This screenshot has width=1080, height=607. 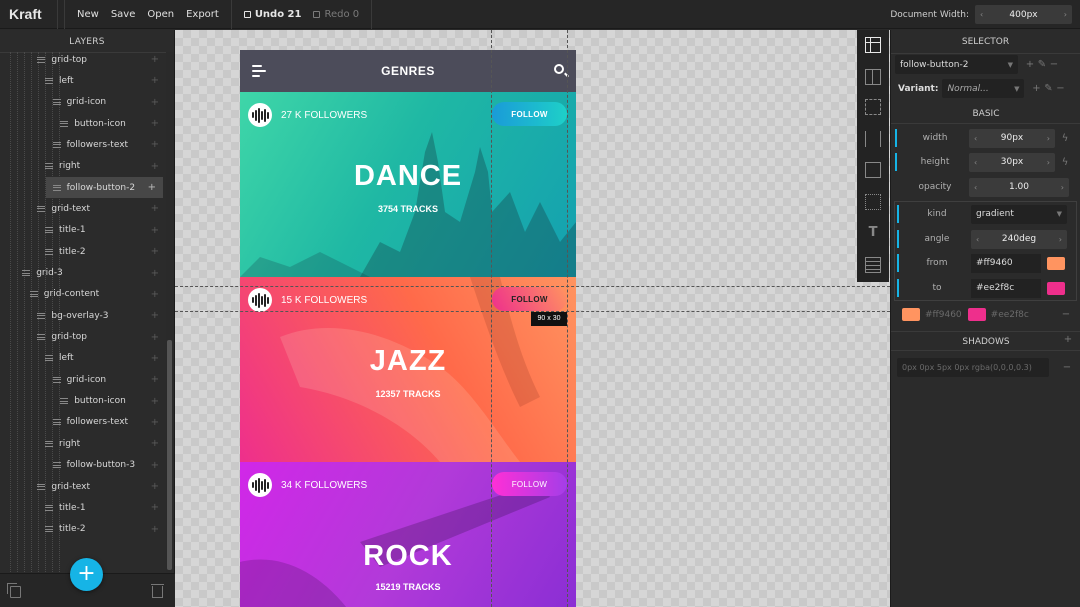 What do you see at coordinates (336, 14) in the screenshot?
I see `redo-button: Redo 0` at bounding box center [336, 14].